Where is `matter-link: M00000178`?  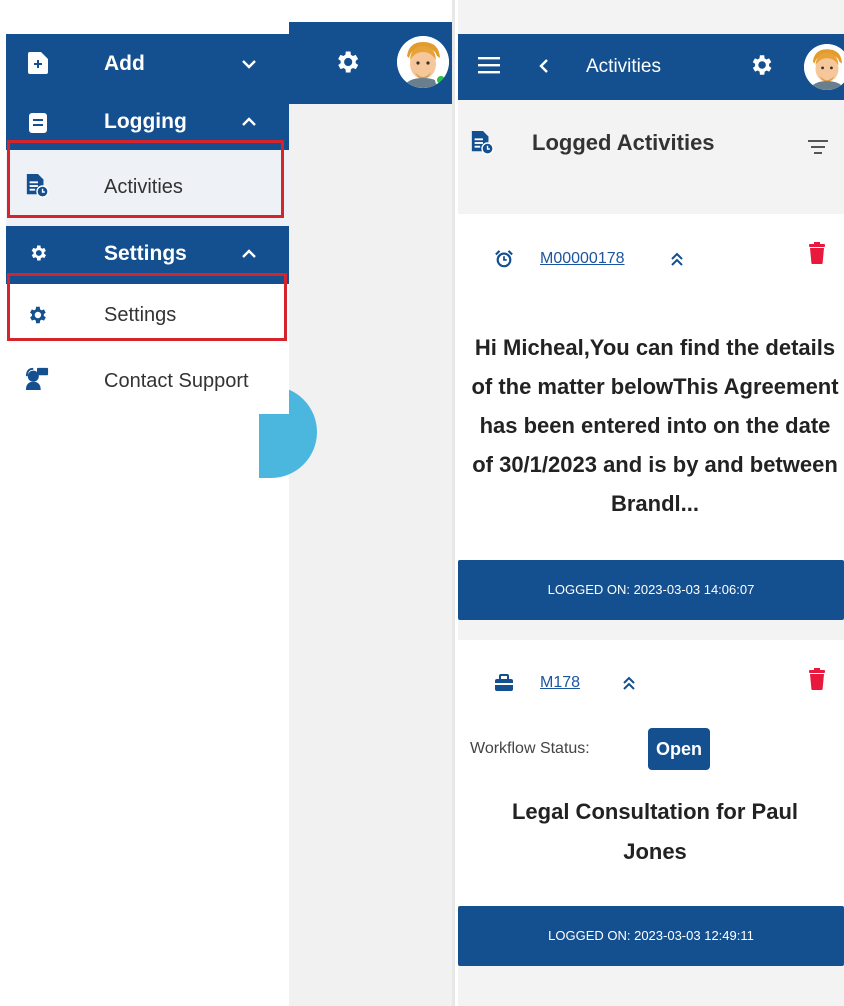
matter-link: M00000178 is located at coordinates (582, 259).